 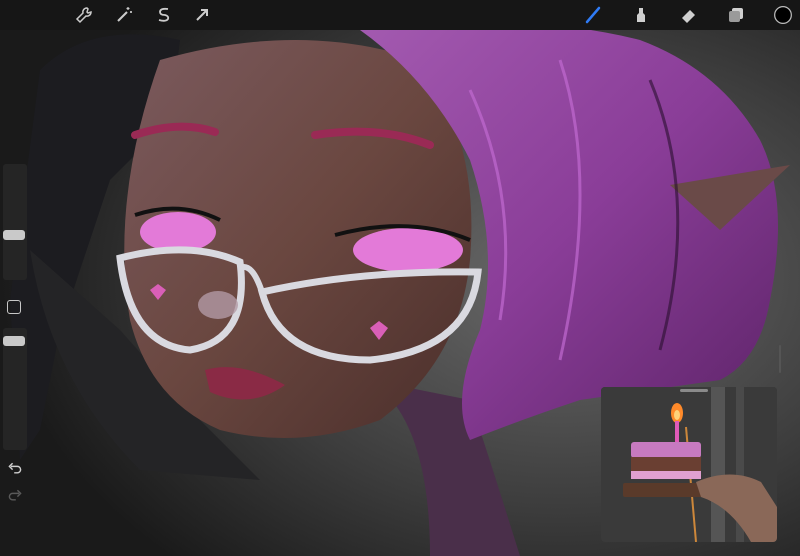 What do you see at coordinates (124, 15) in the screenshot?
I see `magic-wand-icon` at bounding box center [124, 15].